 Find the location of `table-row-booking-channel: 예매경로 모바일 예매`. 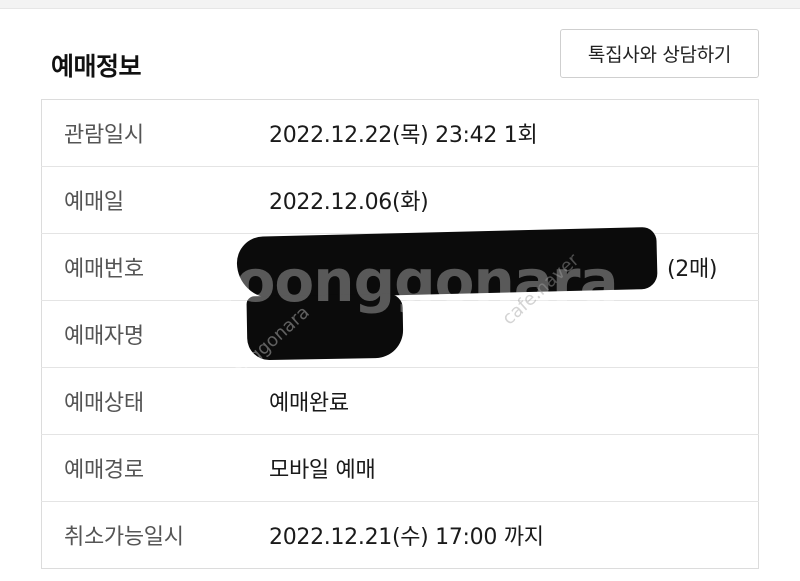

table-row-booking-channel: 예매경로 모바일 예매 is located at coordinates (400, 468).